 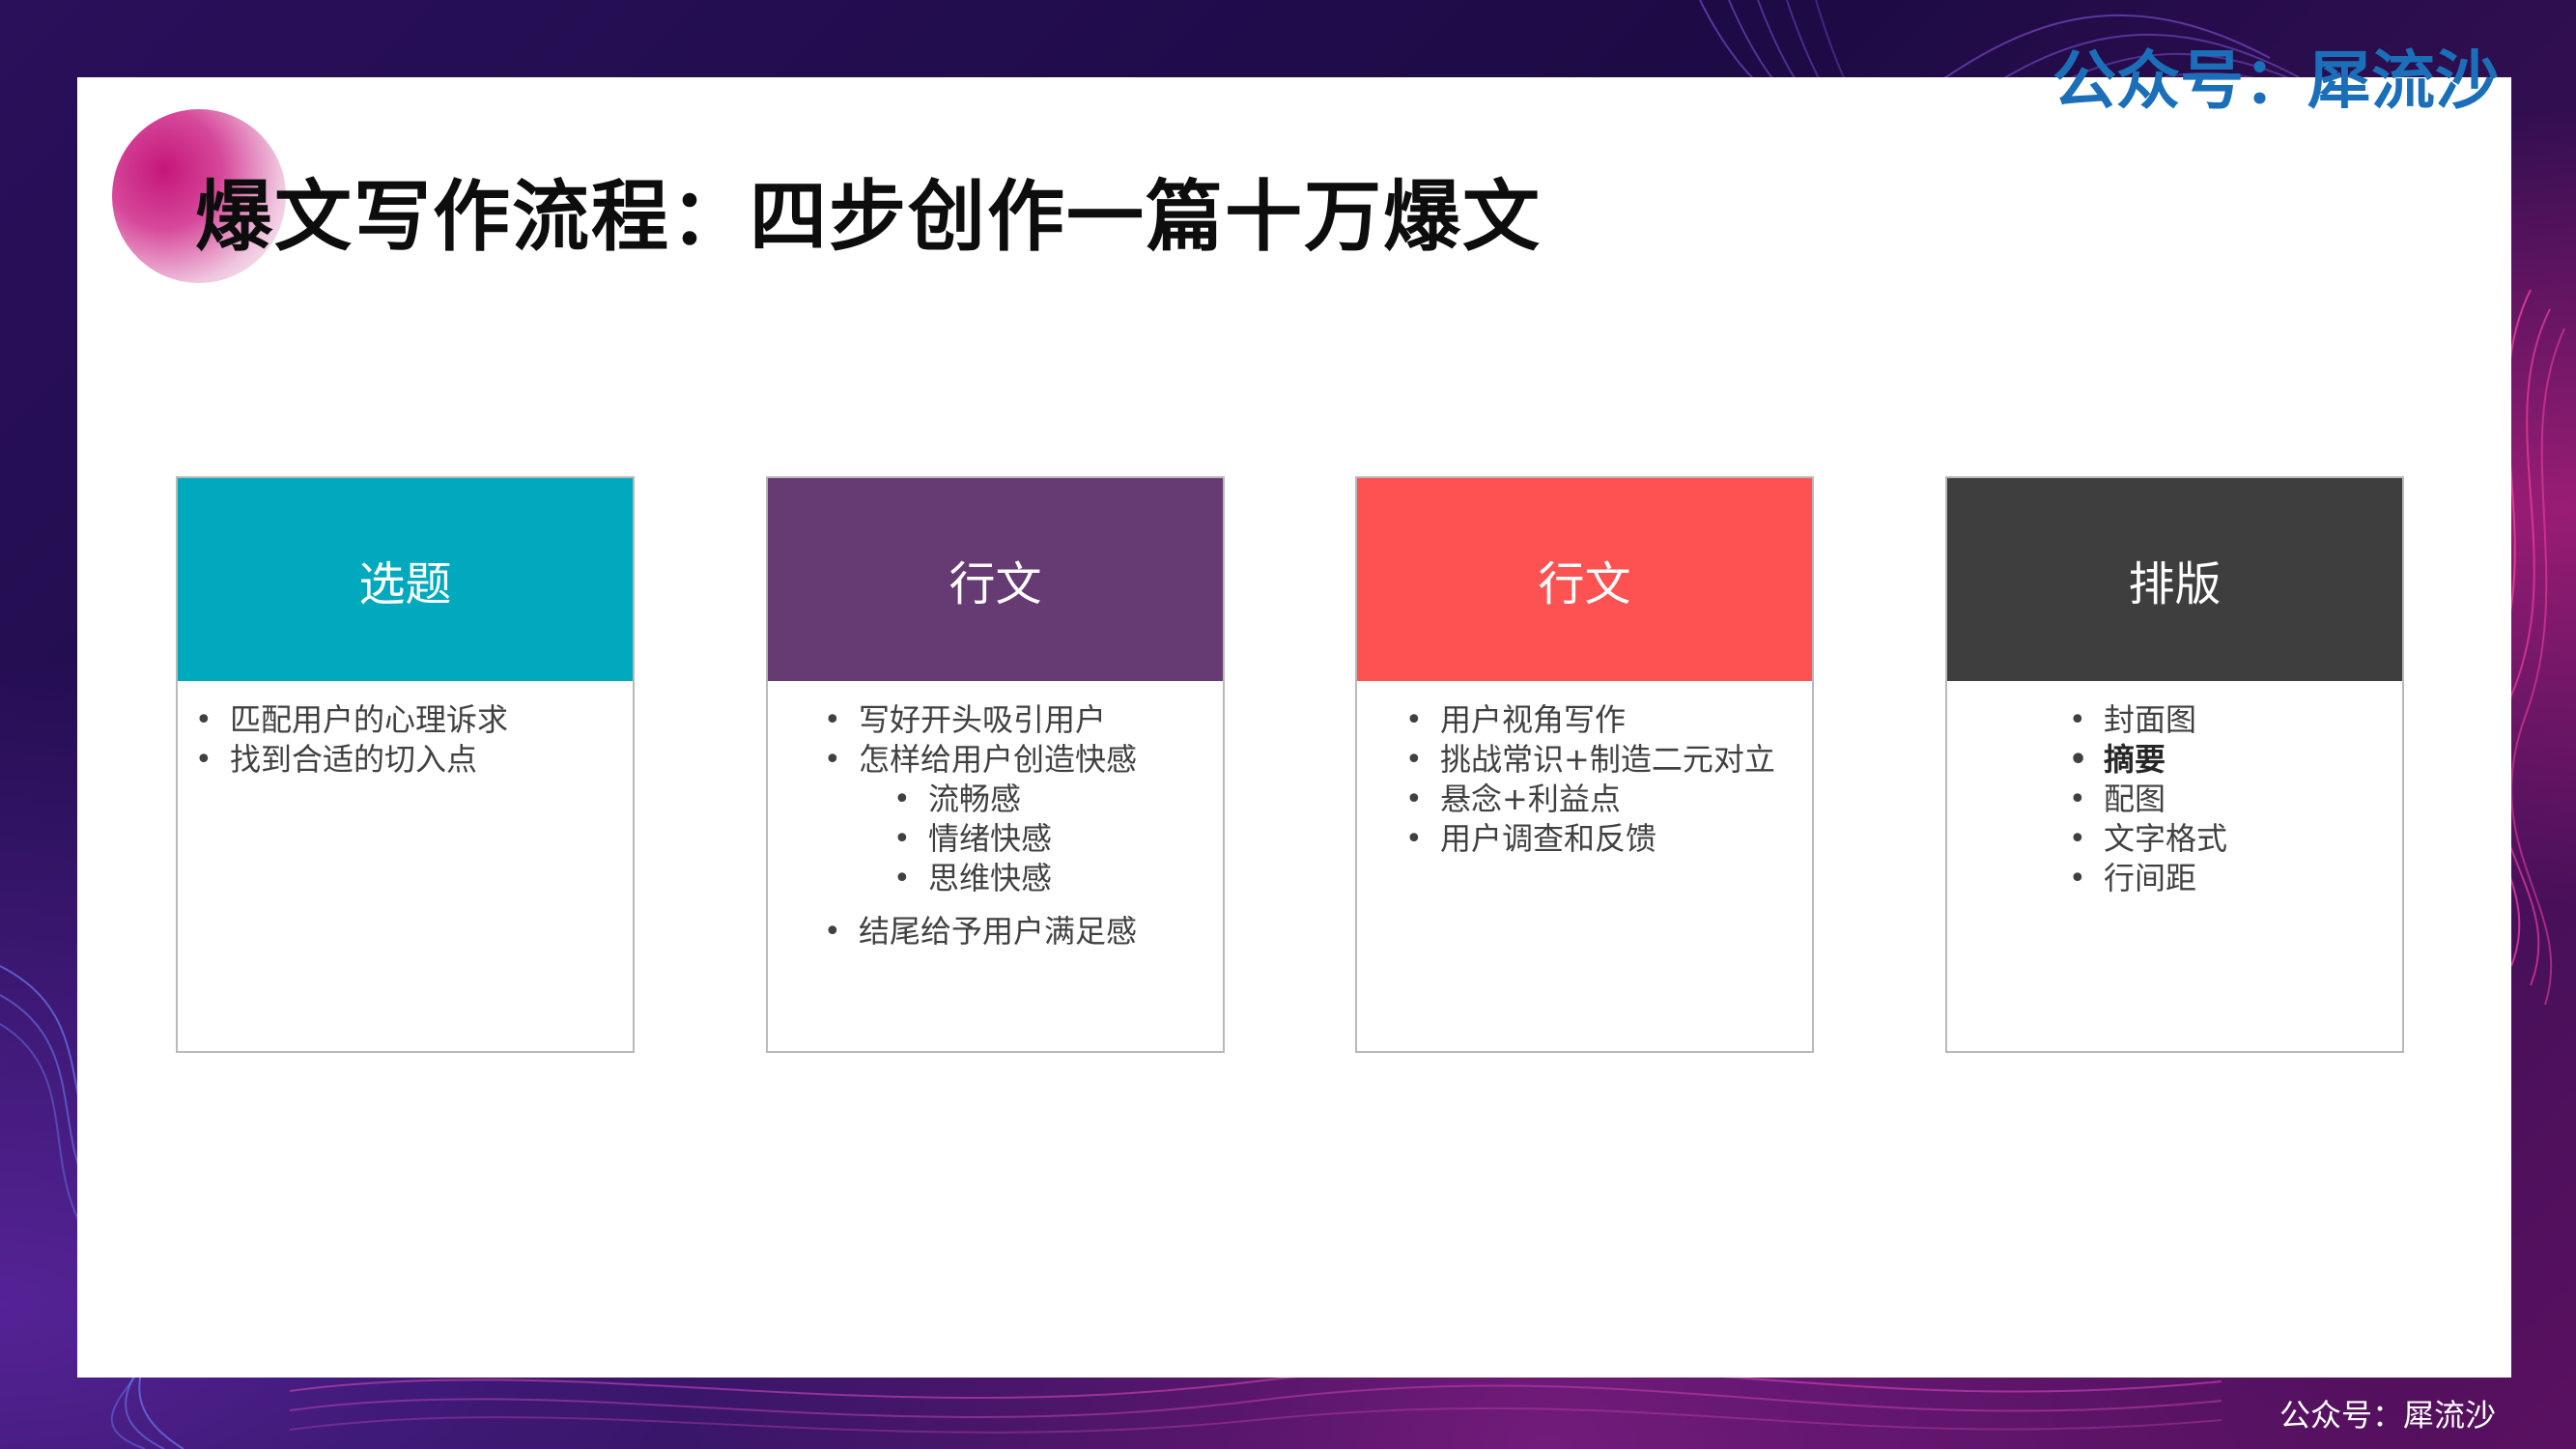 I want to click on list-item: 匹配用户的心理诉求, so click(x=414, y=720).